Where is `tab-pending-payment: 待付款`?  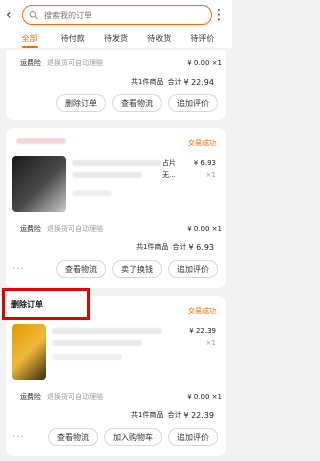 tab-pending-payment: 待付款 is located at coordinates (72, 40).